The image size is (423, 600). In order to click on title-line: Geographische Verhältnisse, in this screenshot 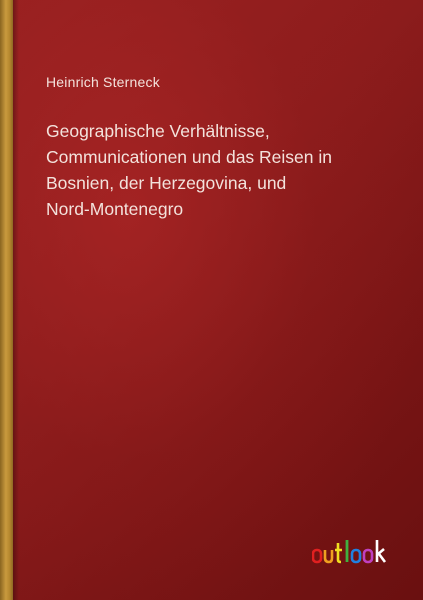, I will do `click(158, 131)`.